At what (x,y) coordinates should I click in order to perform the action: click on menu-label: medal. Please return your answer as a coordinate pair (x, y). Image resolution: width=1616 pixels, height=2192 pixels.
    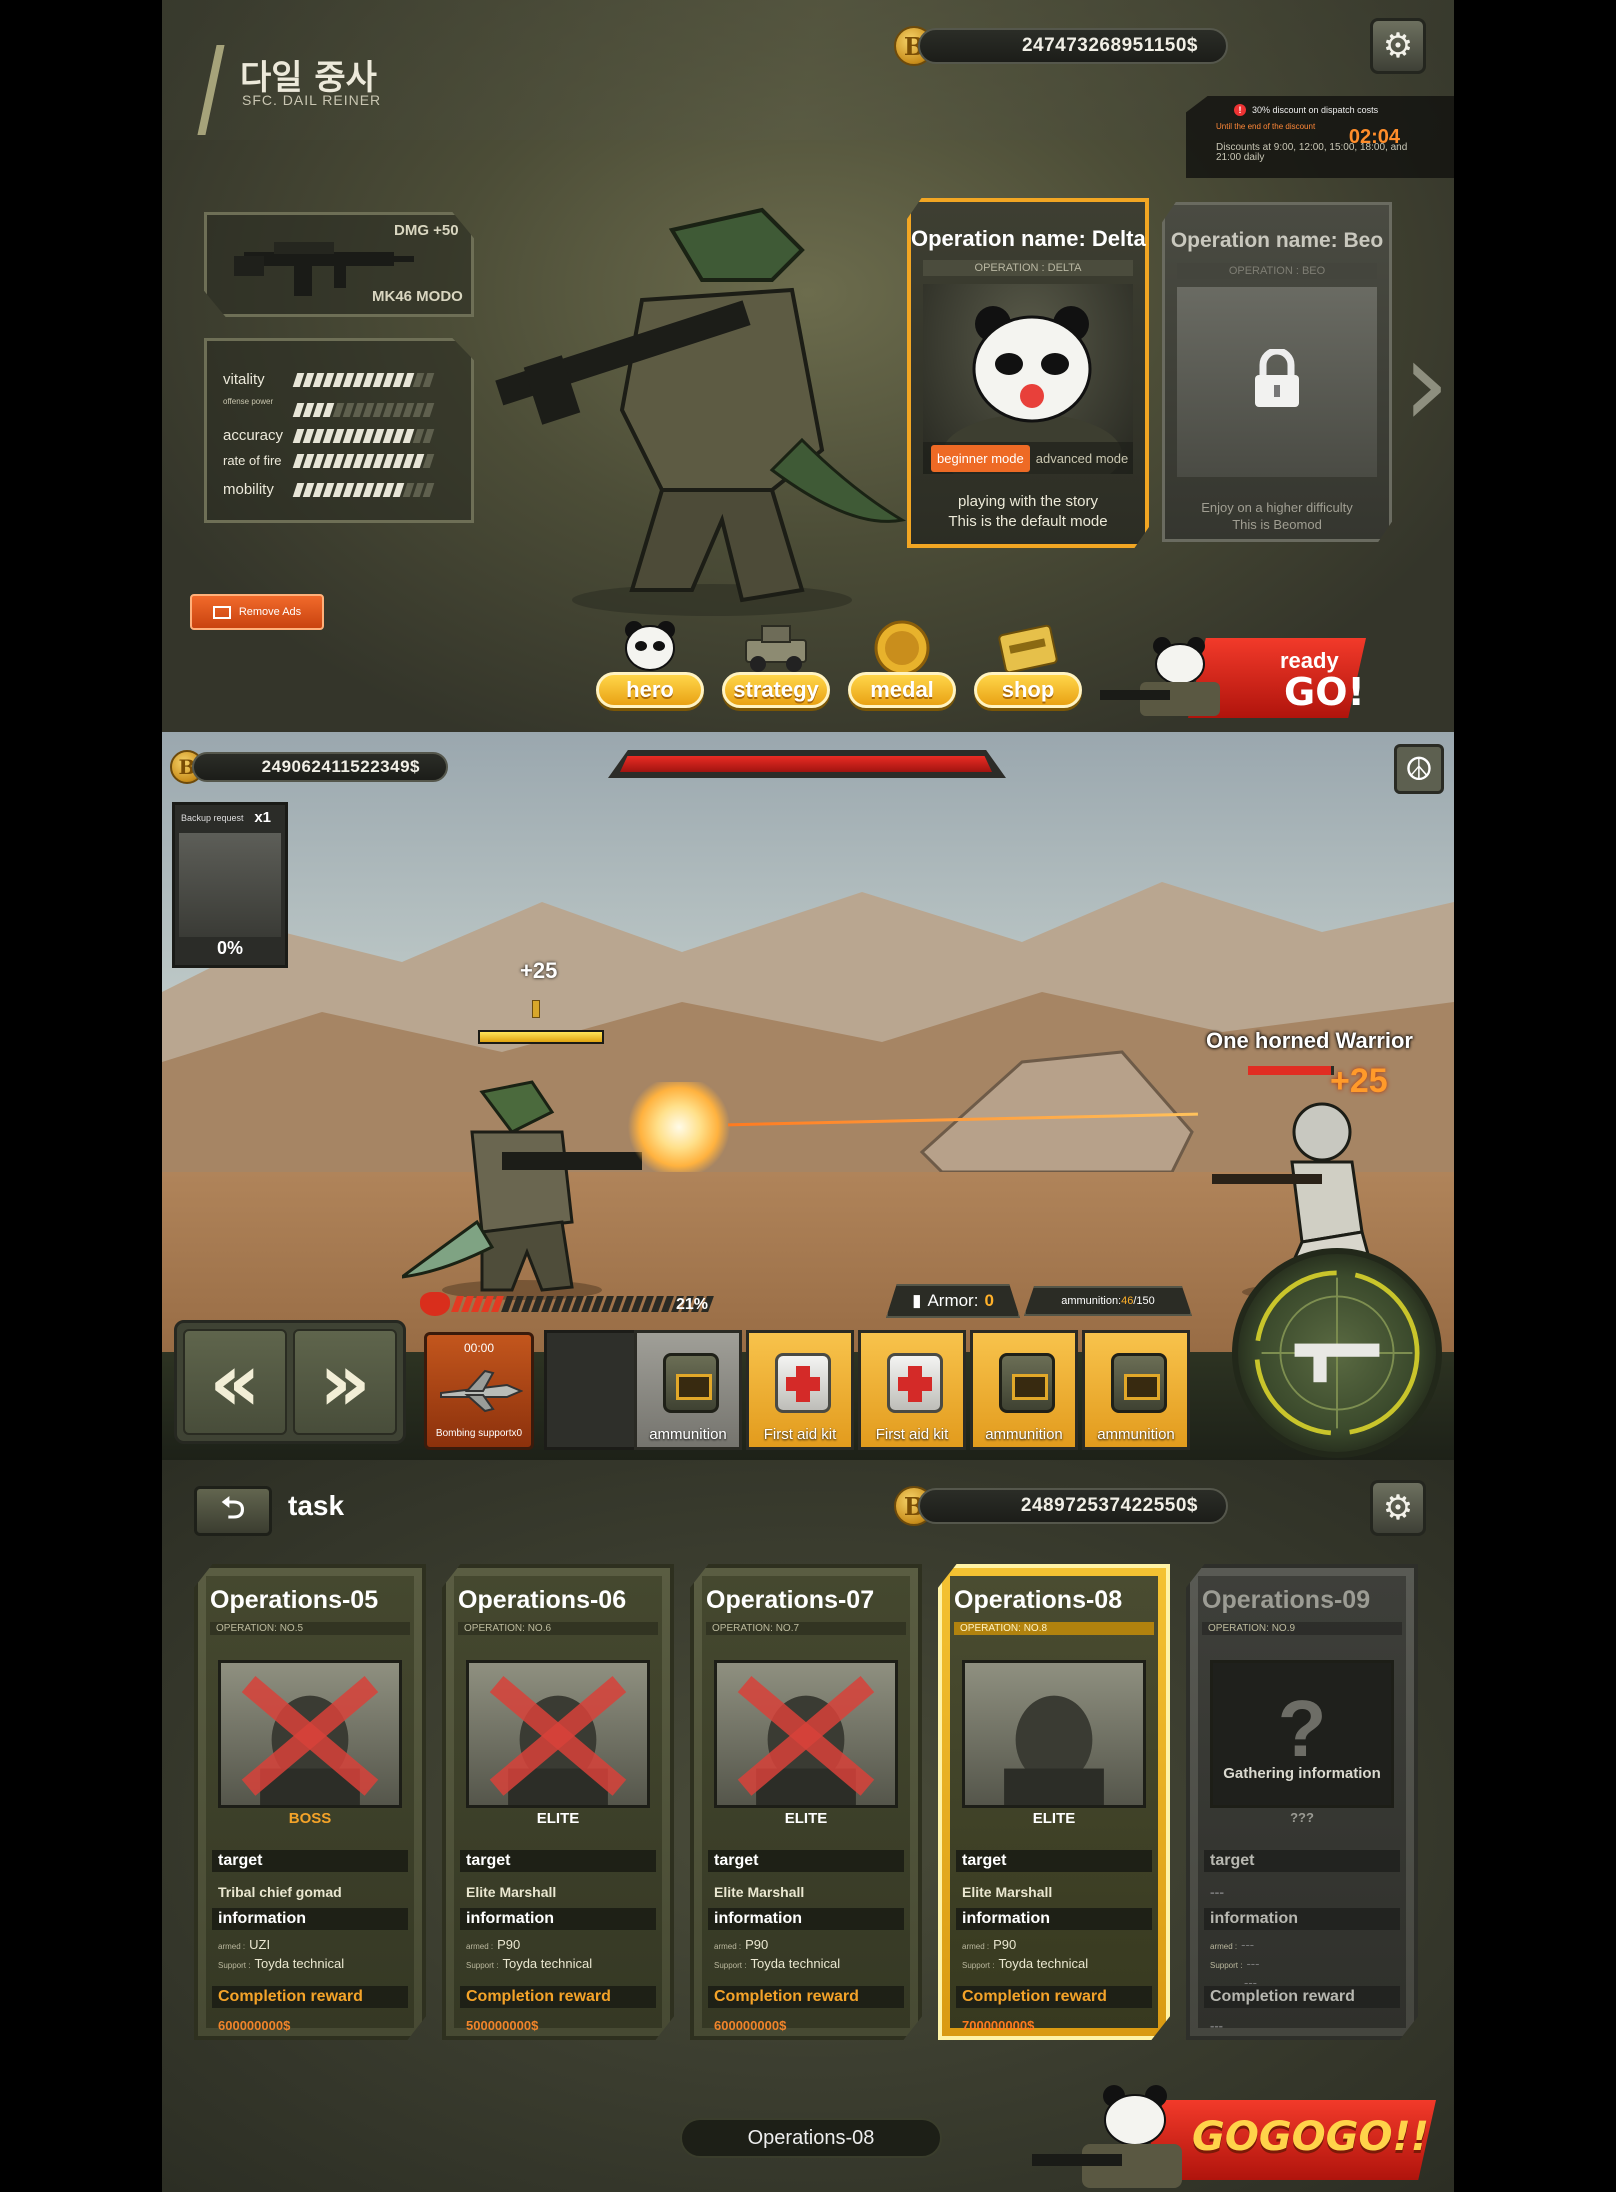
    Looking at the image, I should click on (902, 690).